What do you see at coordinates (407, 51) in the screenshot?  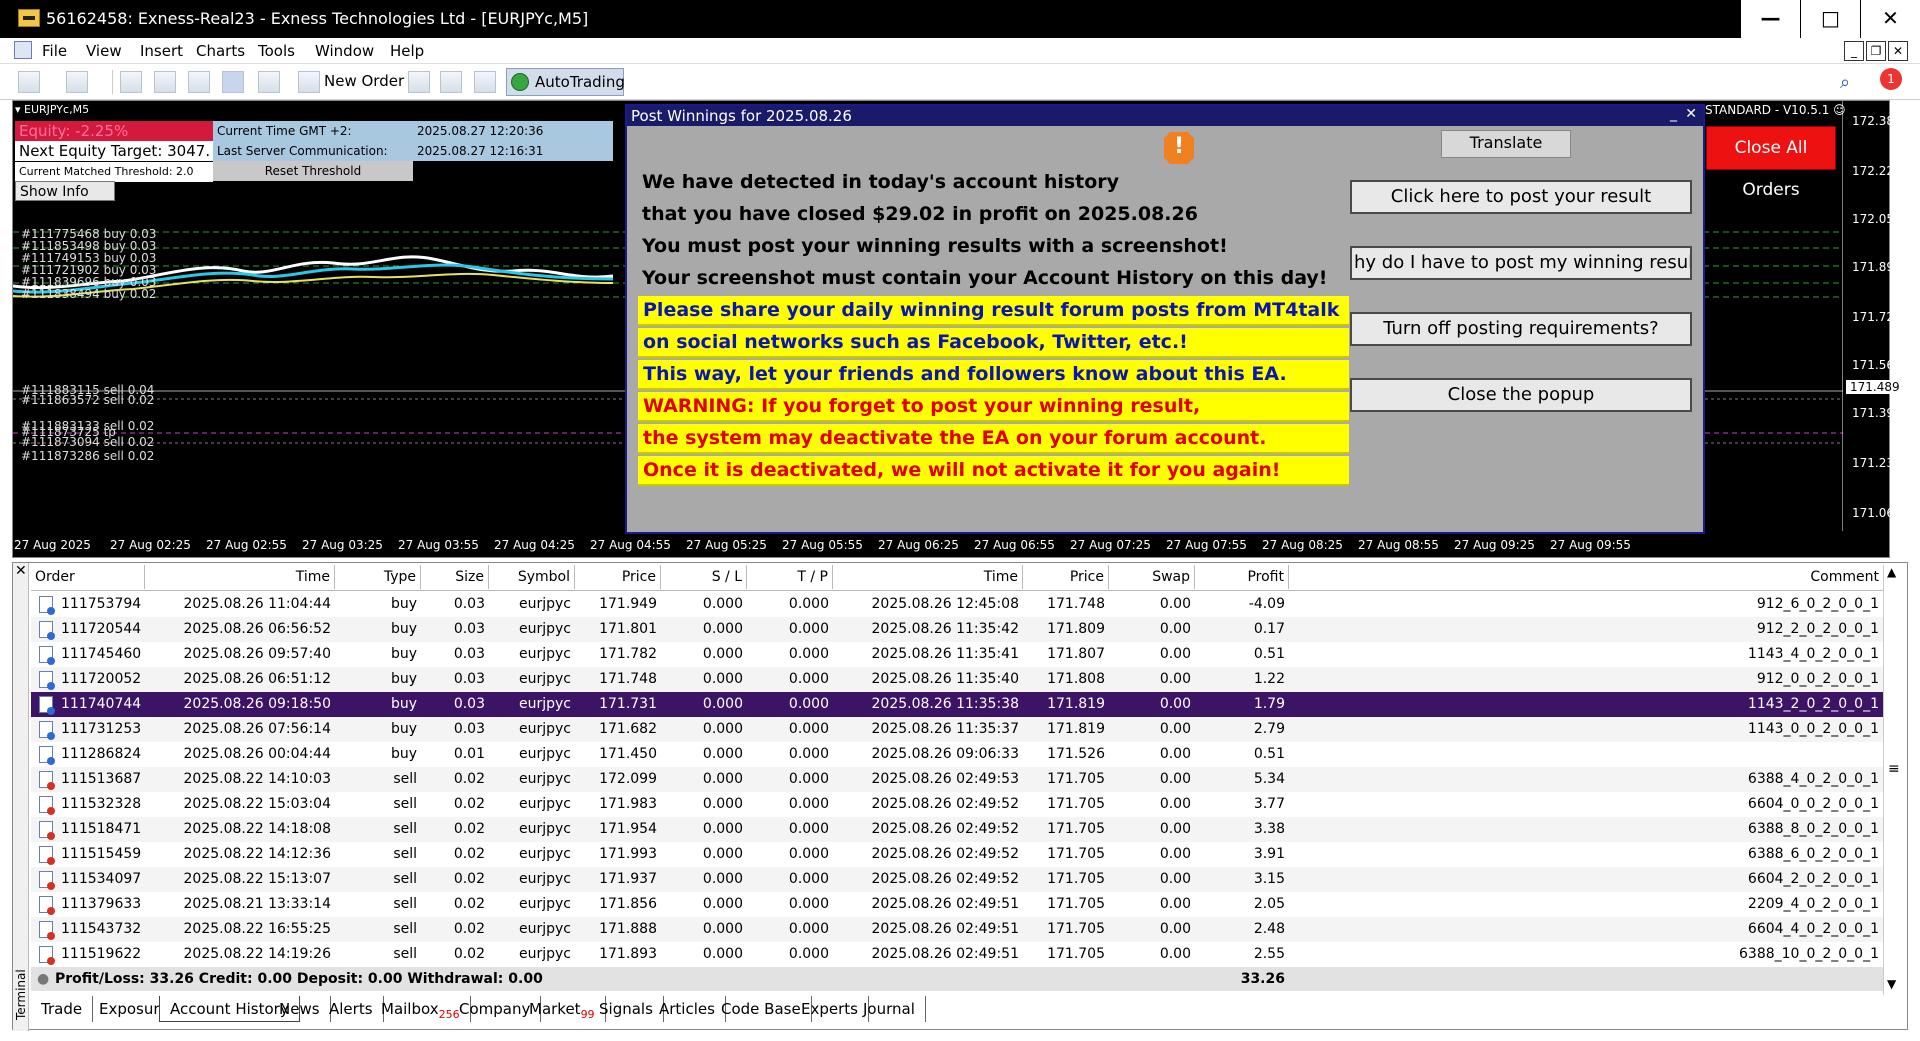 I see `menu-help: Help` at bounding box center [407, 51].